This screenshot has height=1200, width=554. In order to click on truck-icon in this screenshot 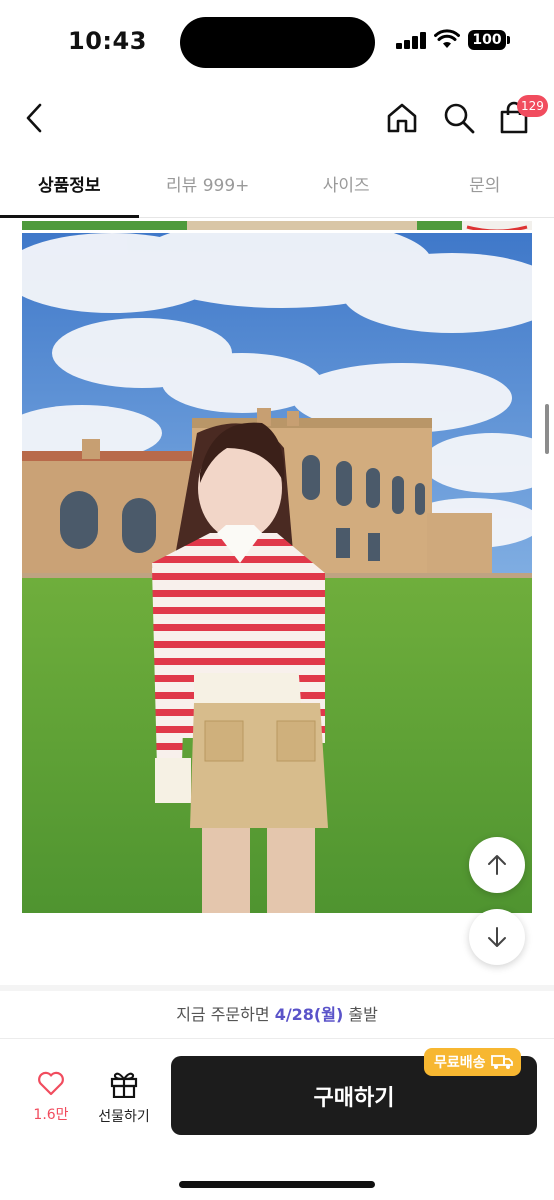, I will do `click(501, 1062)`.